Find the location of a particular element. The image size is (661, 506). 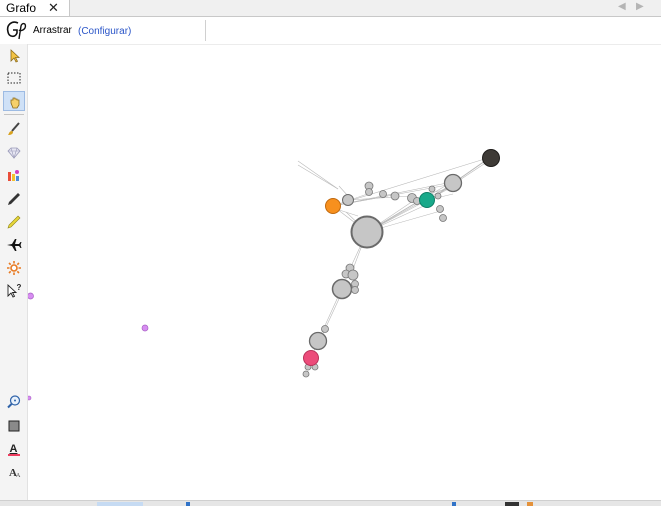

help-glyph: ? is located at coordinates (19, 287).